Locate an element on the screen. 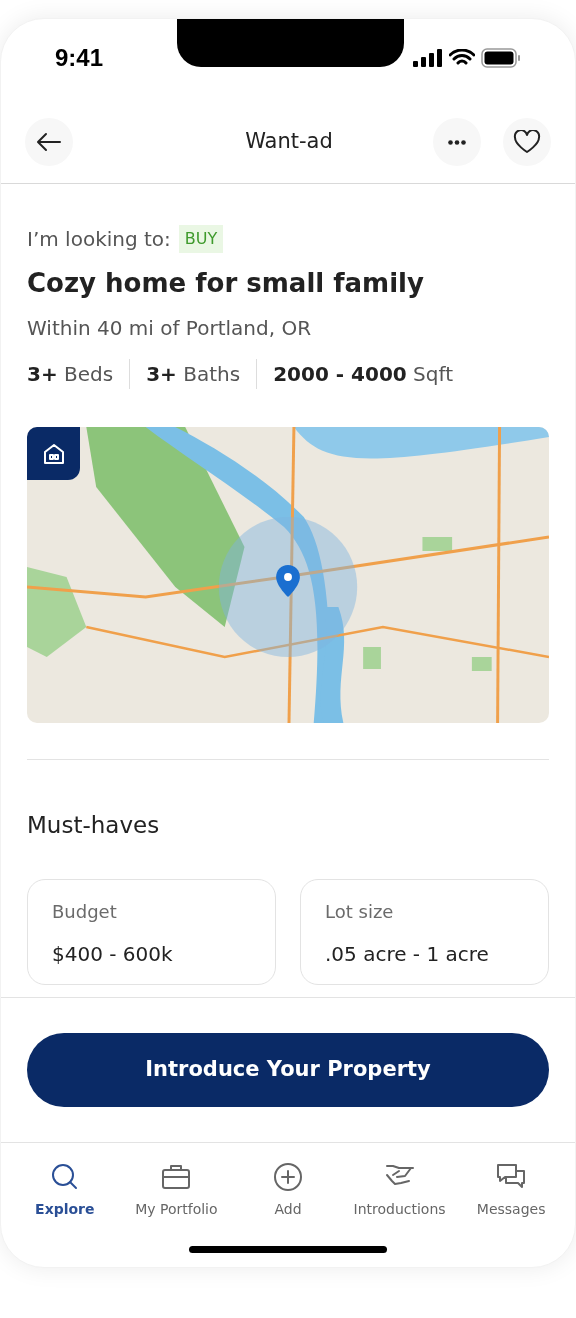 This screenshot has width=576, height=1318. heart-icon is located at coordinates (527, 142).